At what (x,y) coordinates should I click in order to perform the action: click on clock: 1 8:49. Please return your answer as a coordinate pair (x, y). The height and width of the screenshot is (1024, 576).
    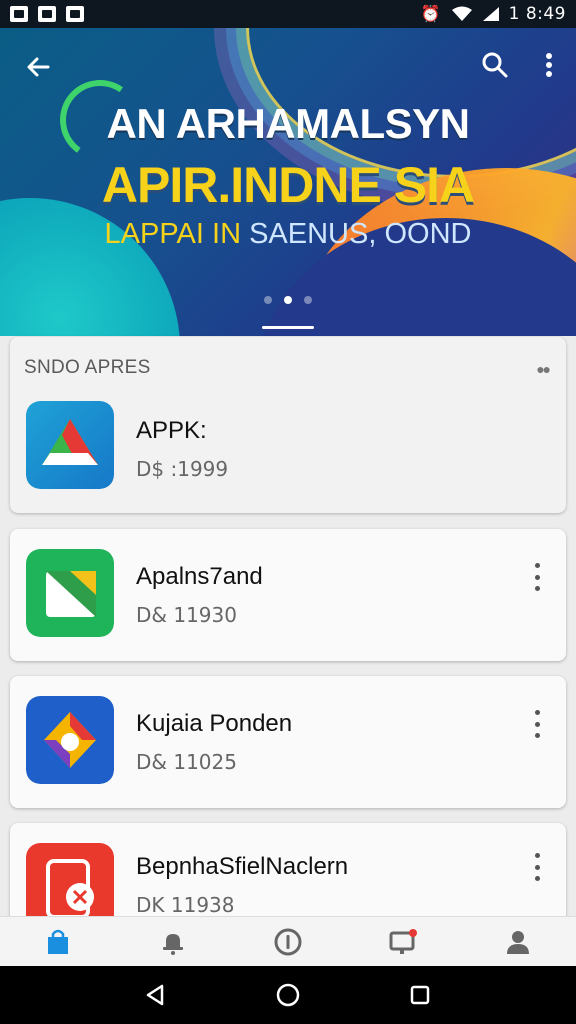
    Looking at the image, I should click on (537, 14).